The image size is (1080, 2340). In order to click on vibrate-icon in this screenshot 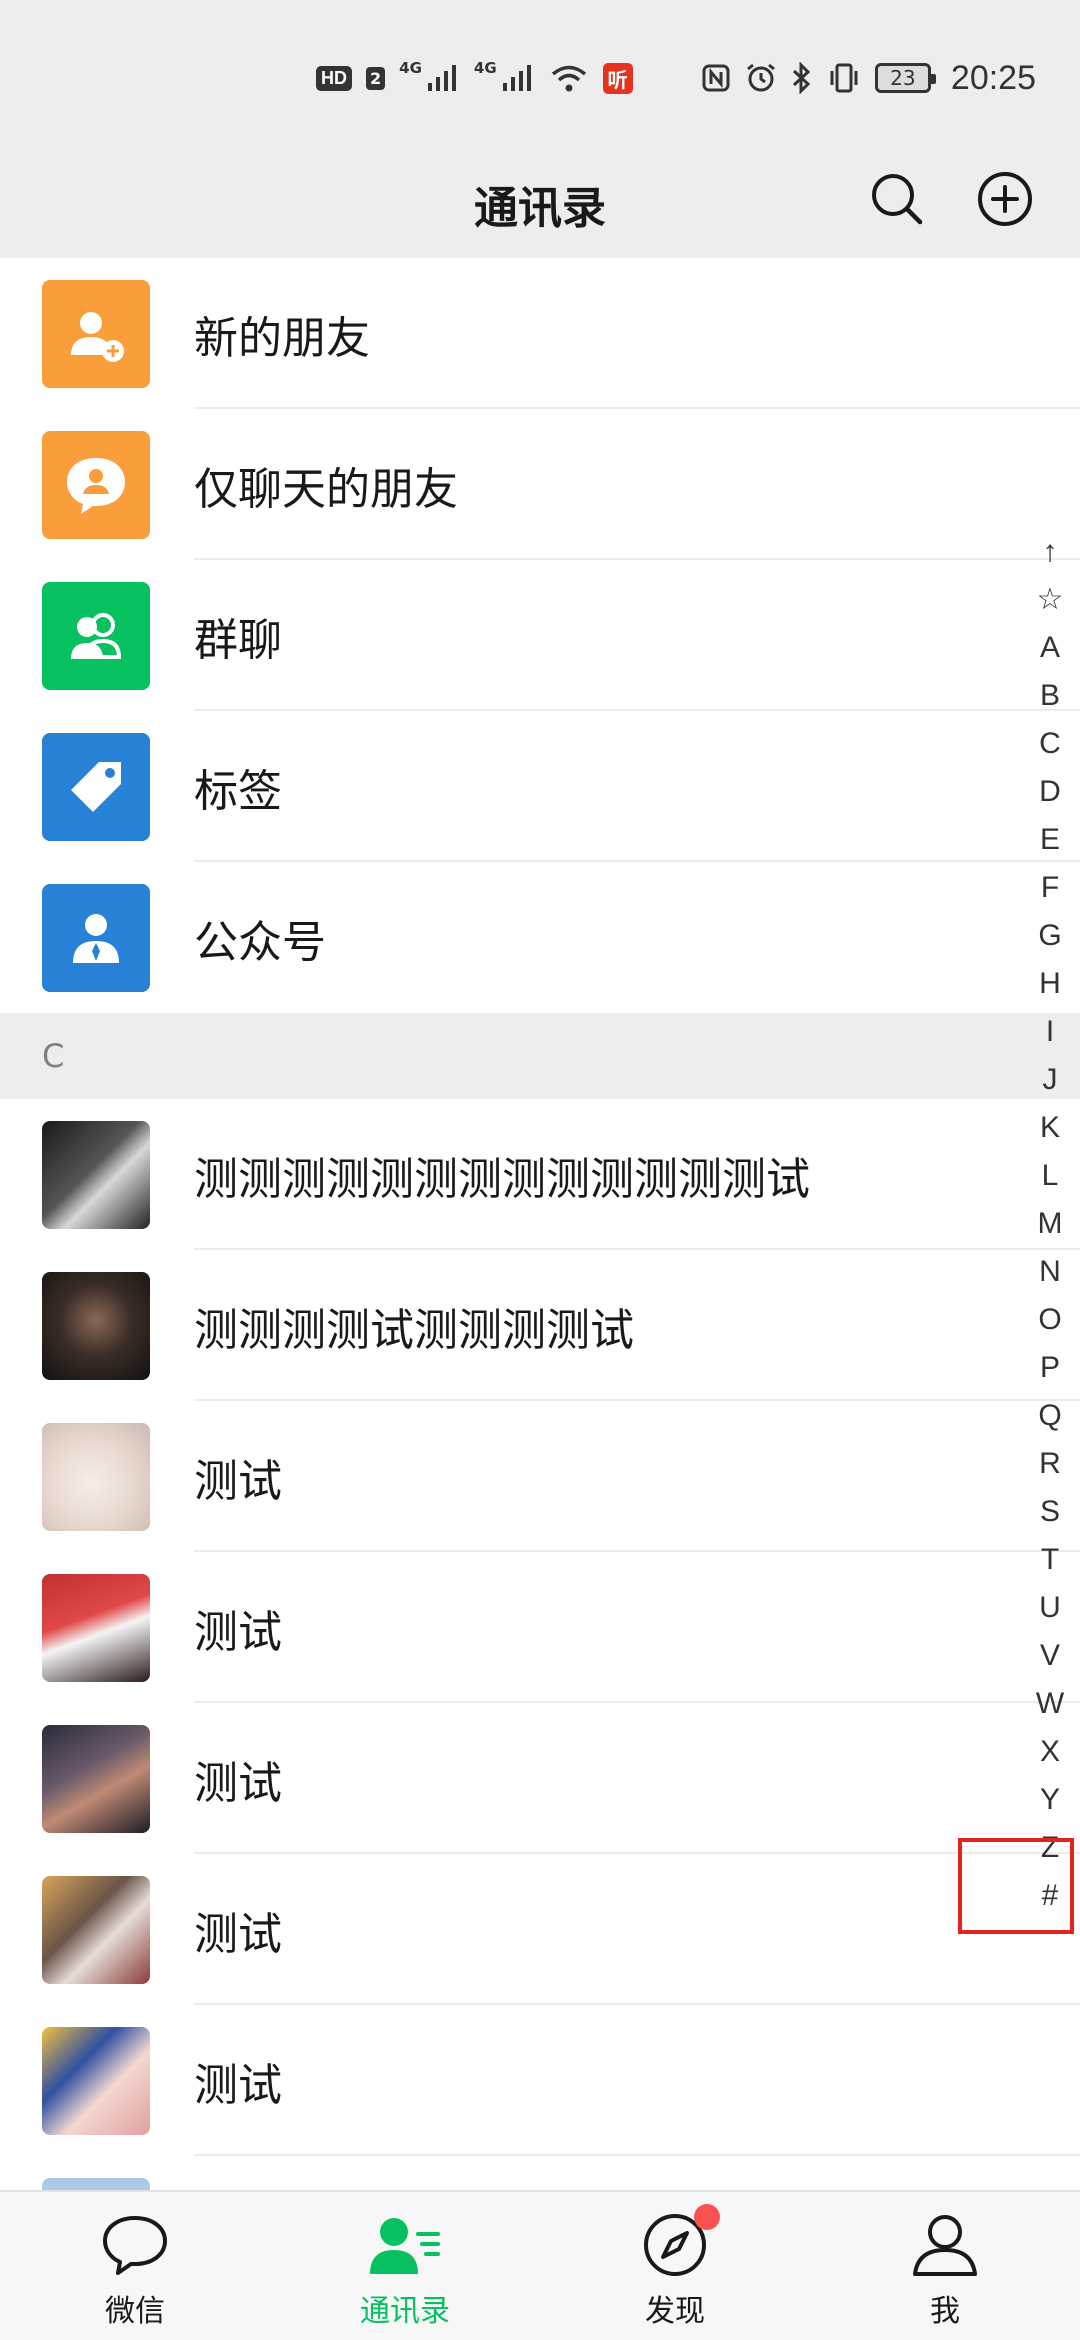, I will do `click(844, 78)`.